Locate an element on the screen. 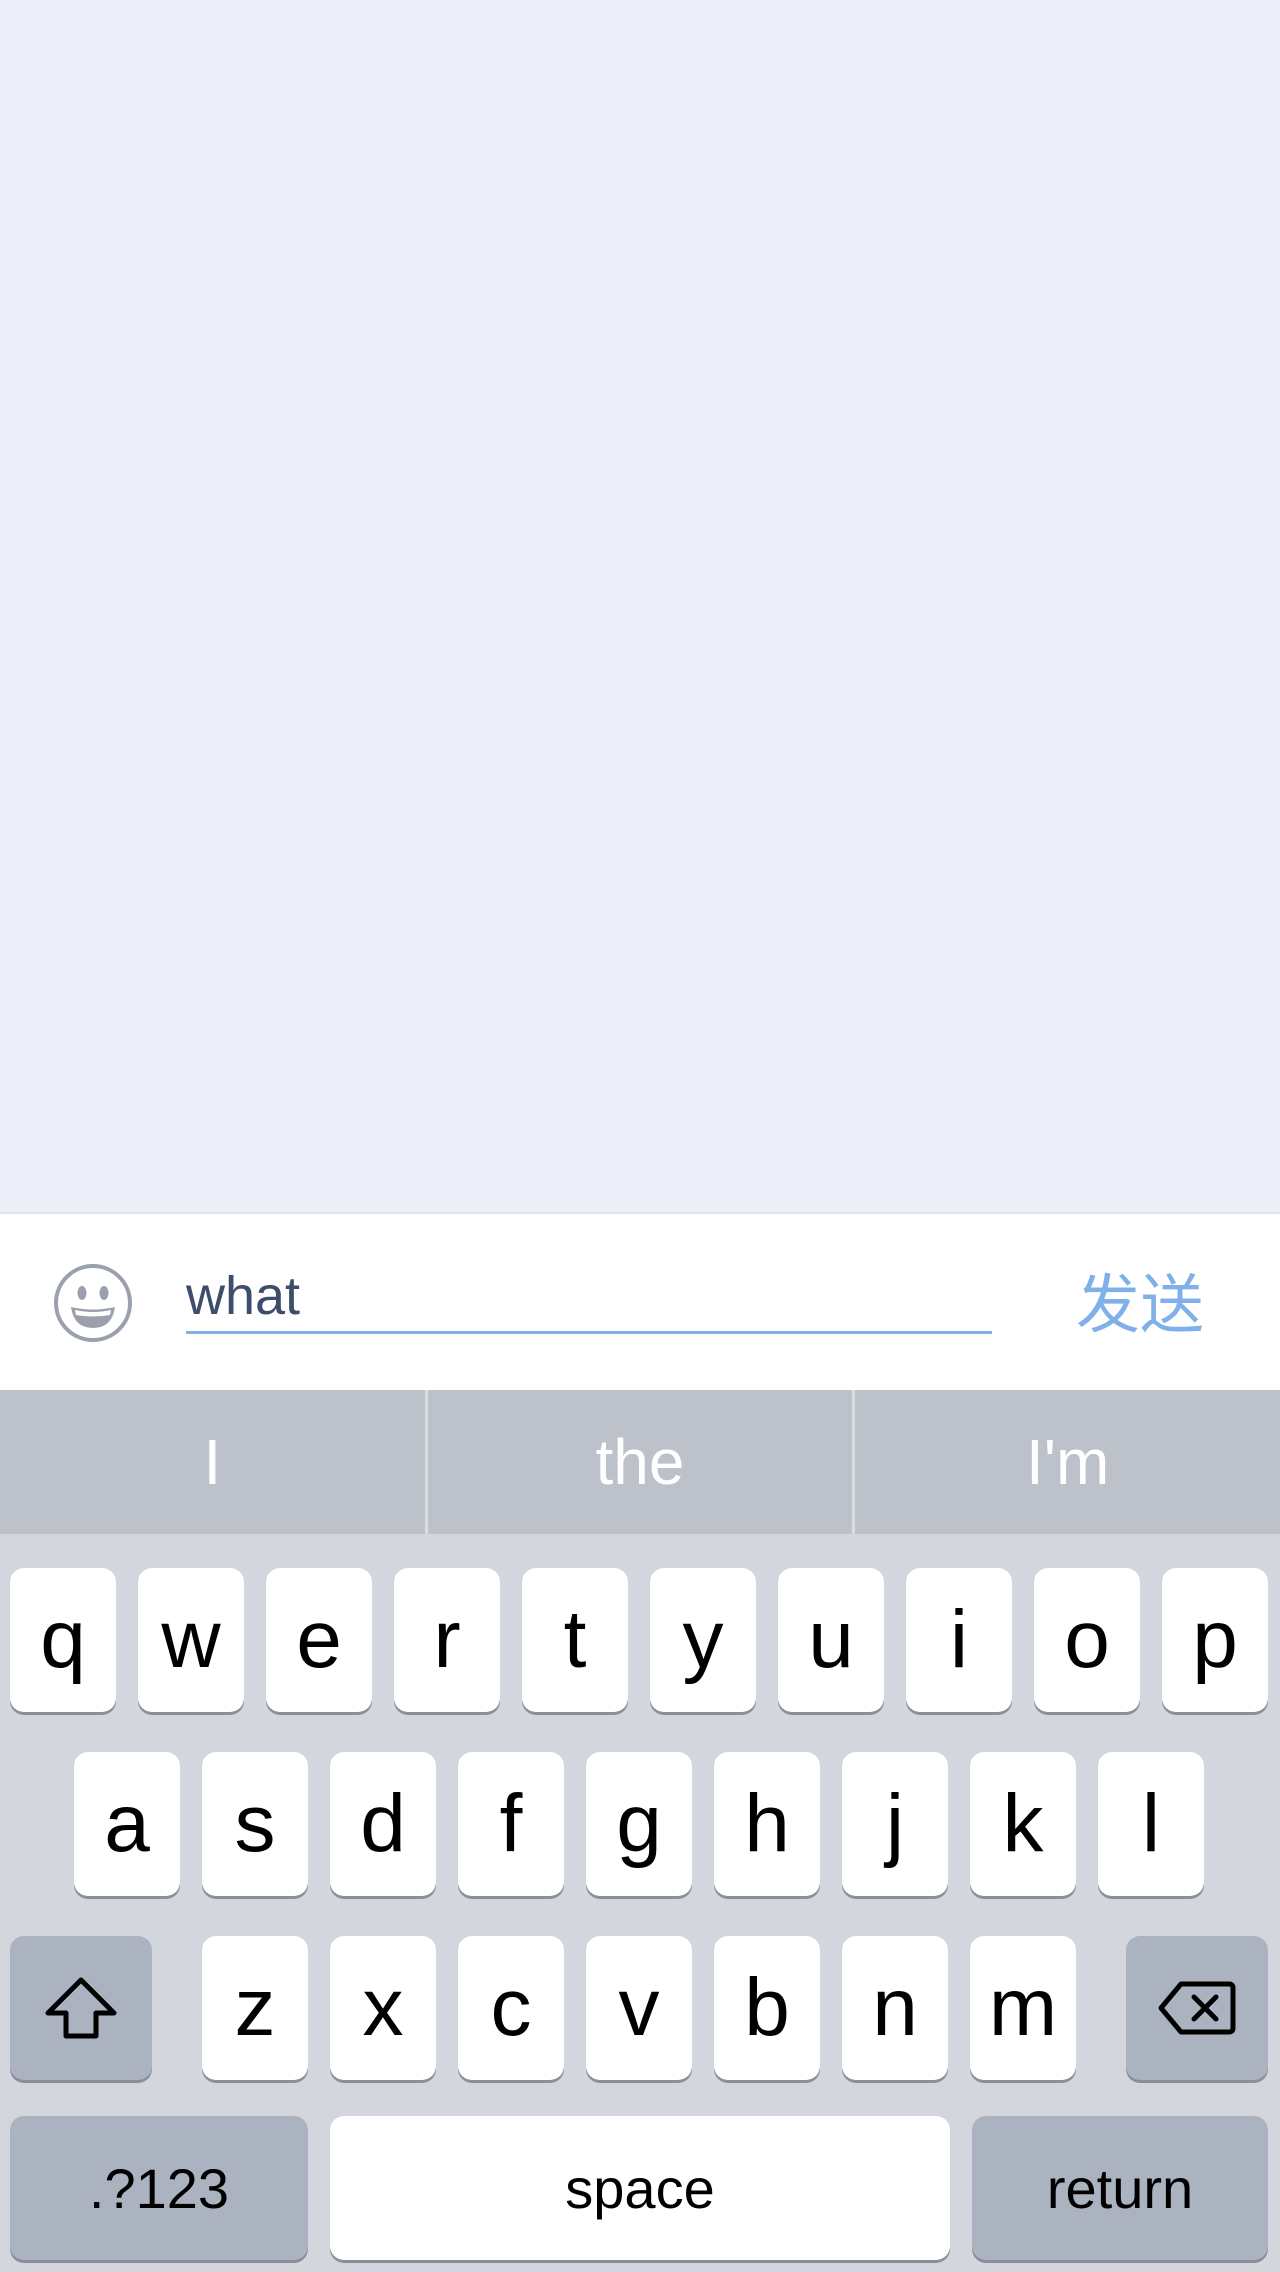 This screenshot has height=2272, width=1280. backspace-icon is located at coordinates (1197, 2008).